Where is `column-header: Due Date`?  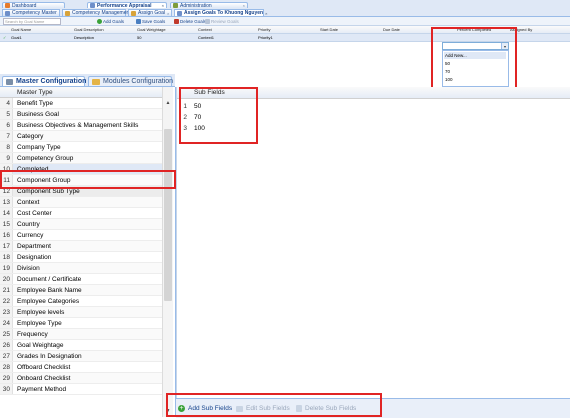
column-header: Due Date is located at coordinates (391, 29).